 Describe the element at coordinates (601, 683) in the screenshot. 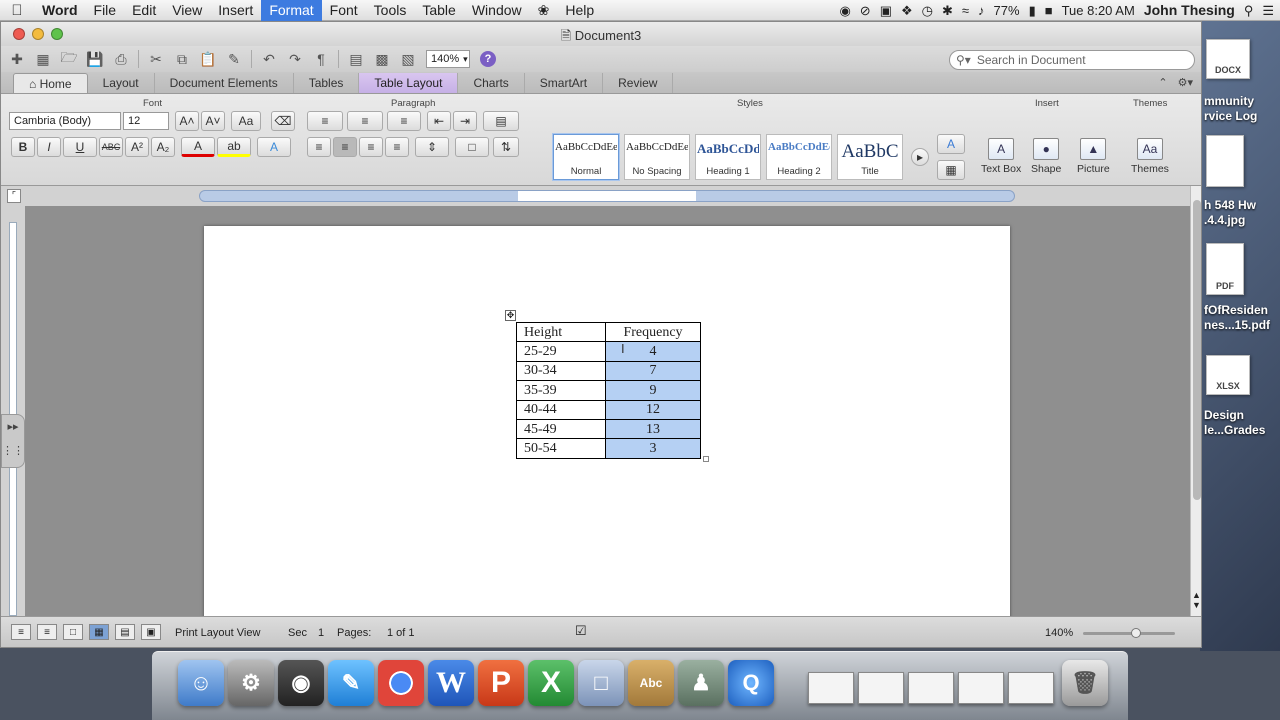

I see `preview-icon: □` at that location.